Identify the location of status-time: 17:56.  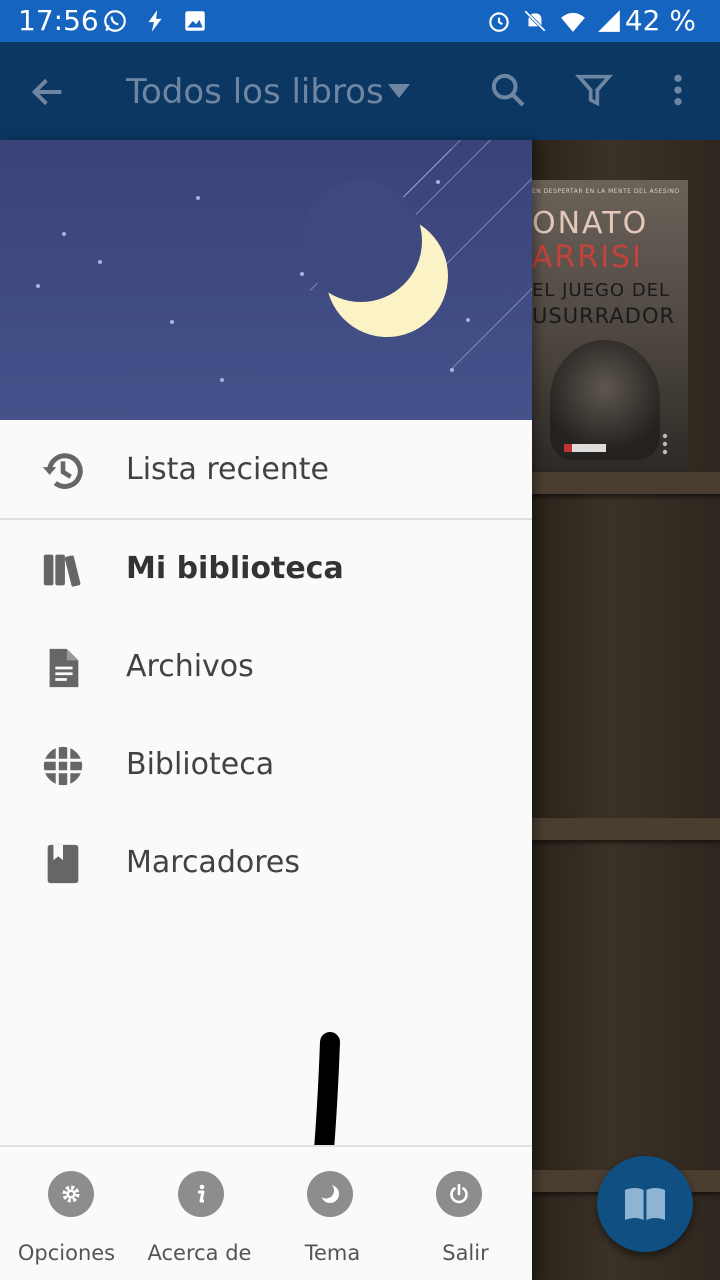
(58, 20).